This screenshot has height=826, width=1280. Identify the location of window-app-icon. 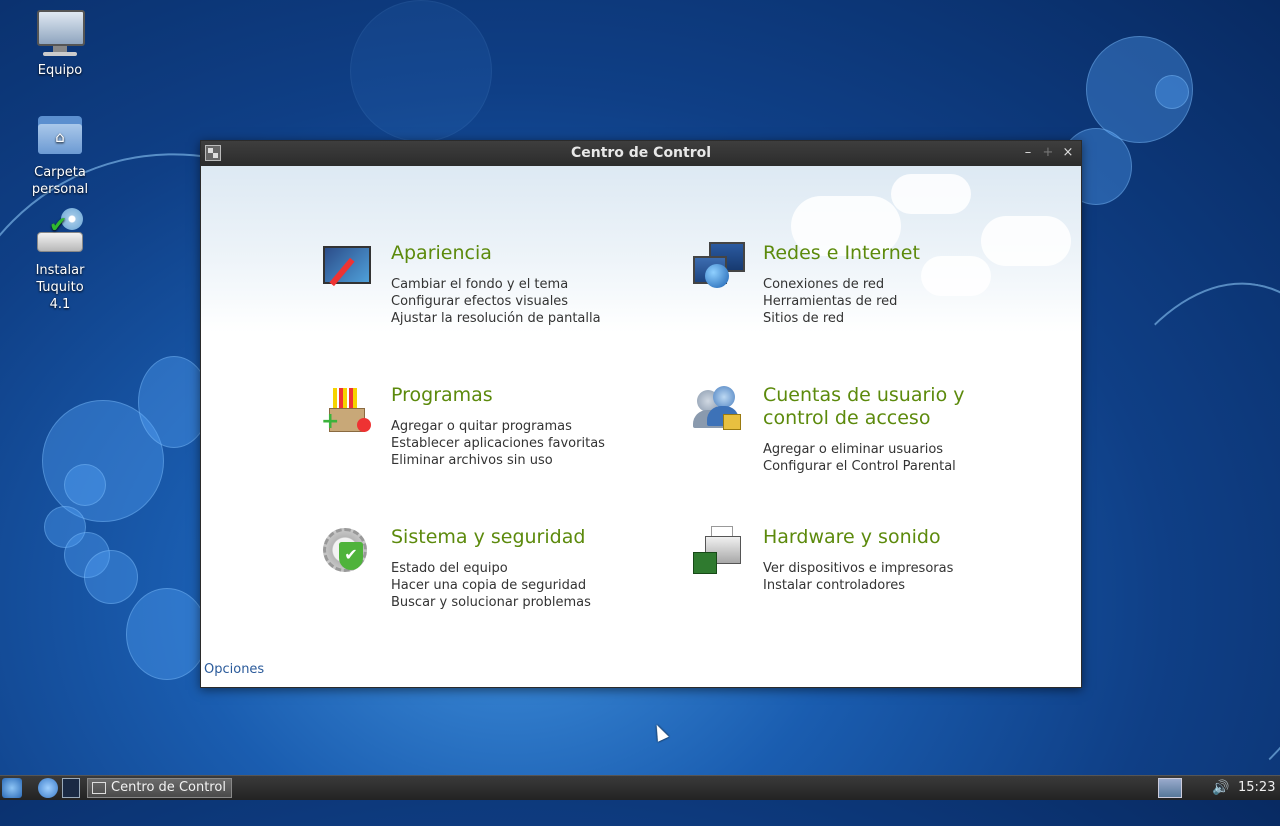
(99, 788).